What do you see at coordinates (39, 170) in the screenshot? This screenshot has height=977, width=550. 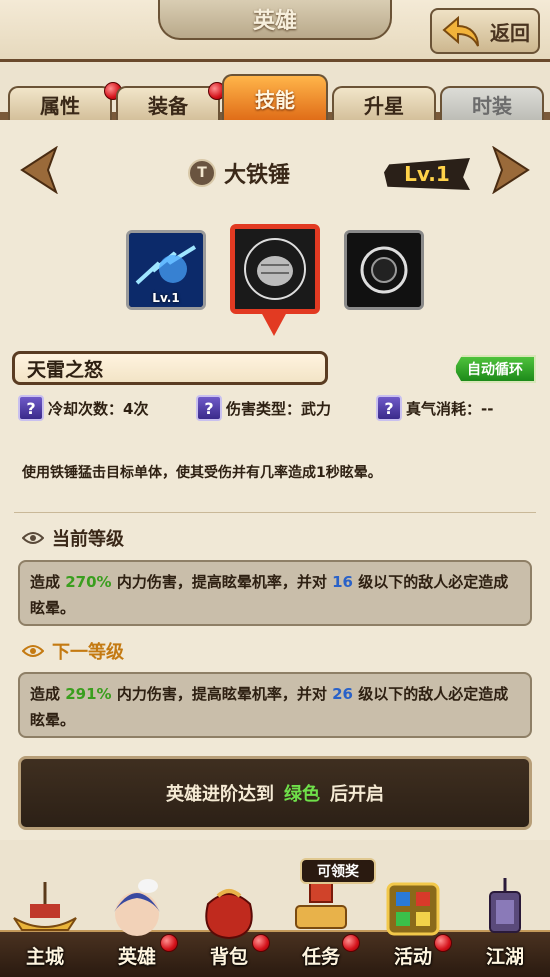 I see `previous-skill-arrow-icon` at bounding box center [39, 170].